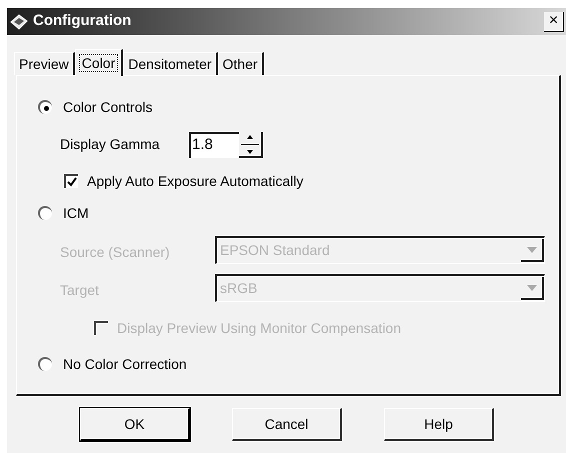 Image resolution: width=566 pixels, height=453 pixels. Describe the element at coordinates (107, 107) in the screenshot. I see `radio-label: Color Controls` at that location.